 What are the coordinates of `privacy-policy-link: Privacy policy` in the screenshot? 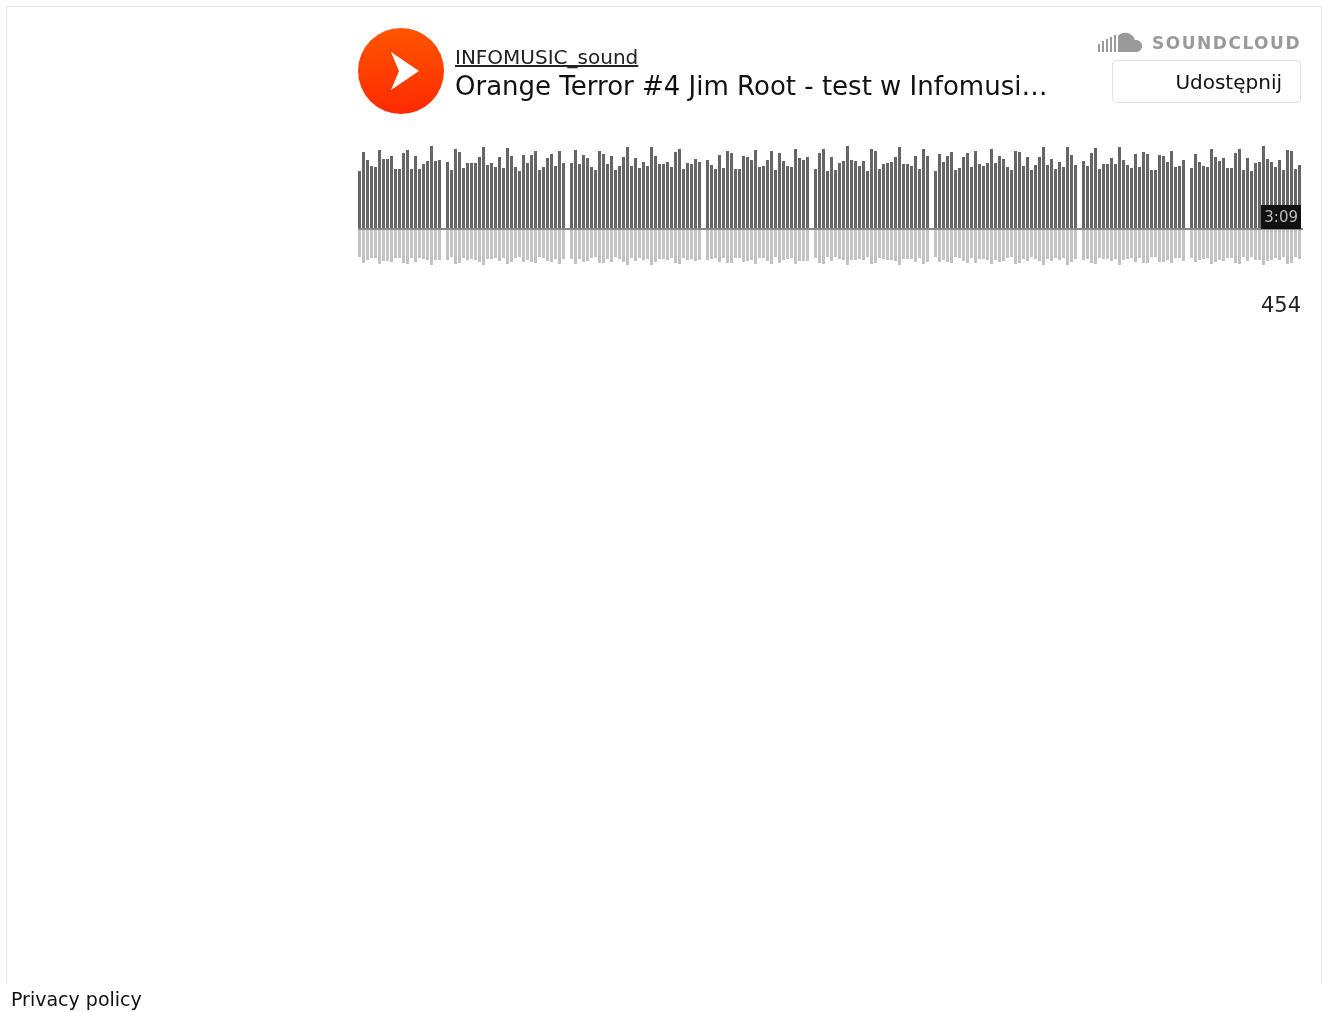 It's located at (76, 999).